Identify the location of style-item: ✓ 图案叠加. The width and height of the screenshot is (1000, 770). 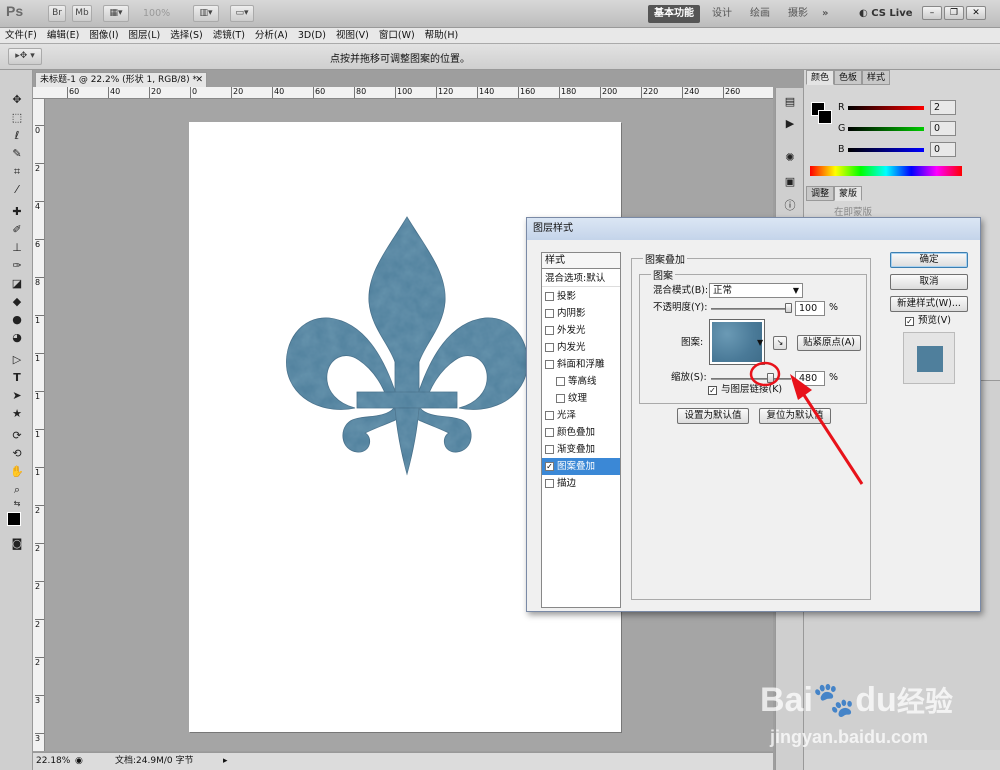
(581, 466).